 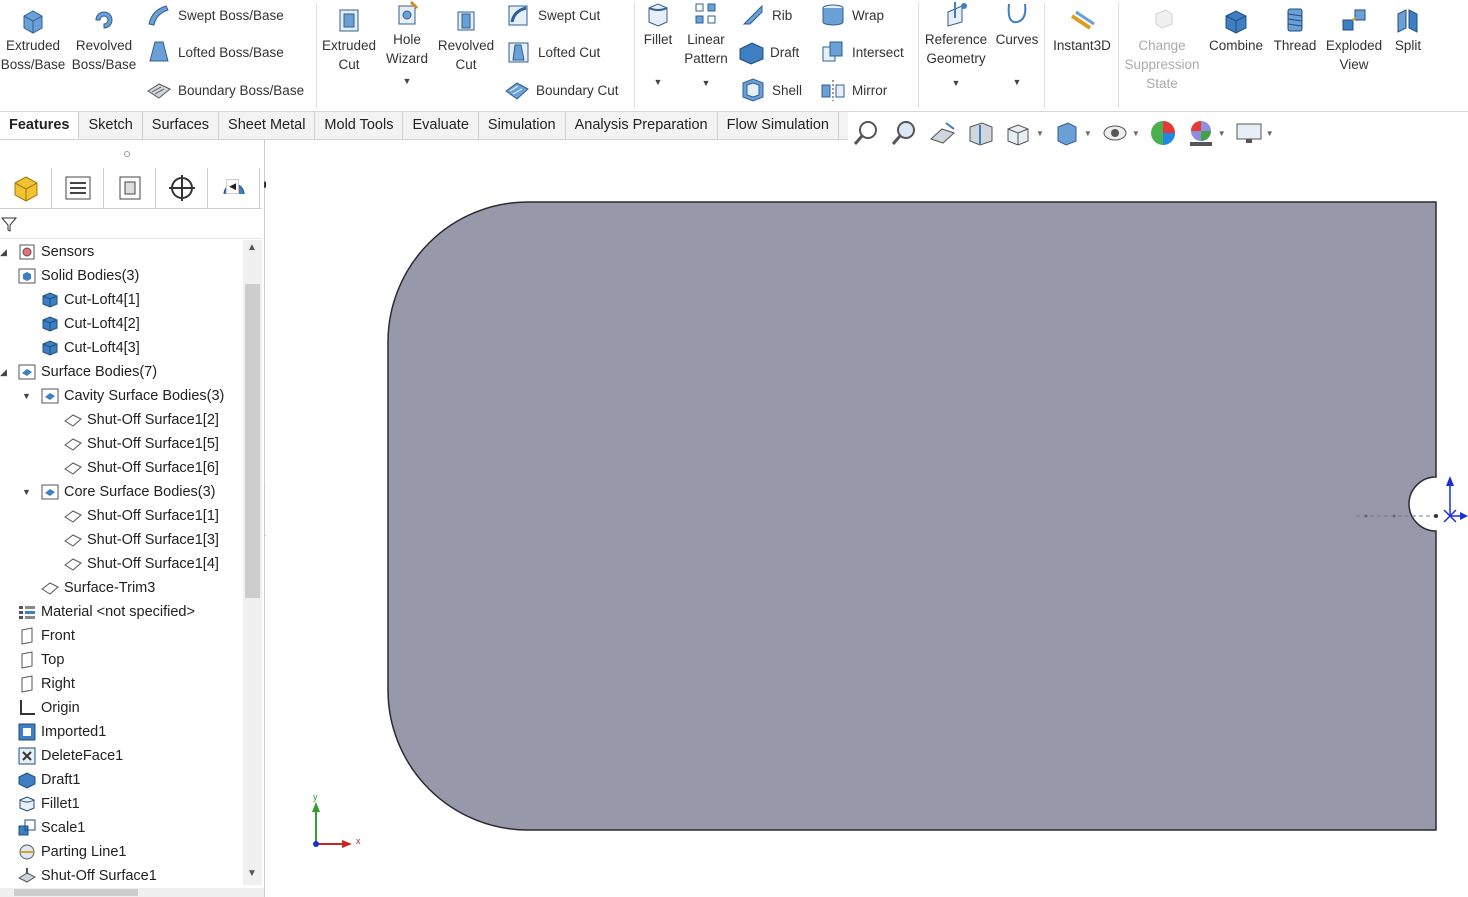 What do you see at coordinates (1408, 30) in the screenshot?
I see `split-button: Split` at bounding box center [1408, 30].